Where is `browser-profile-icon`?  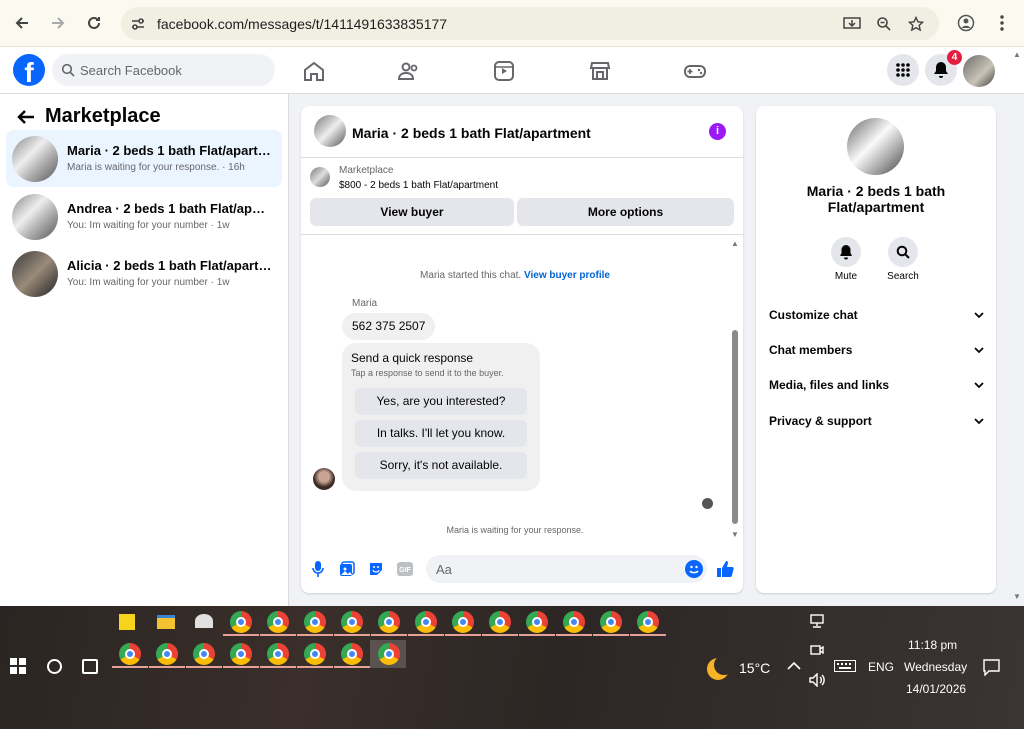 browser-profile-icon is located at coordinates (966, 23).